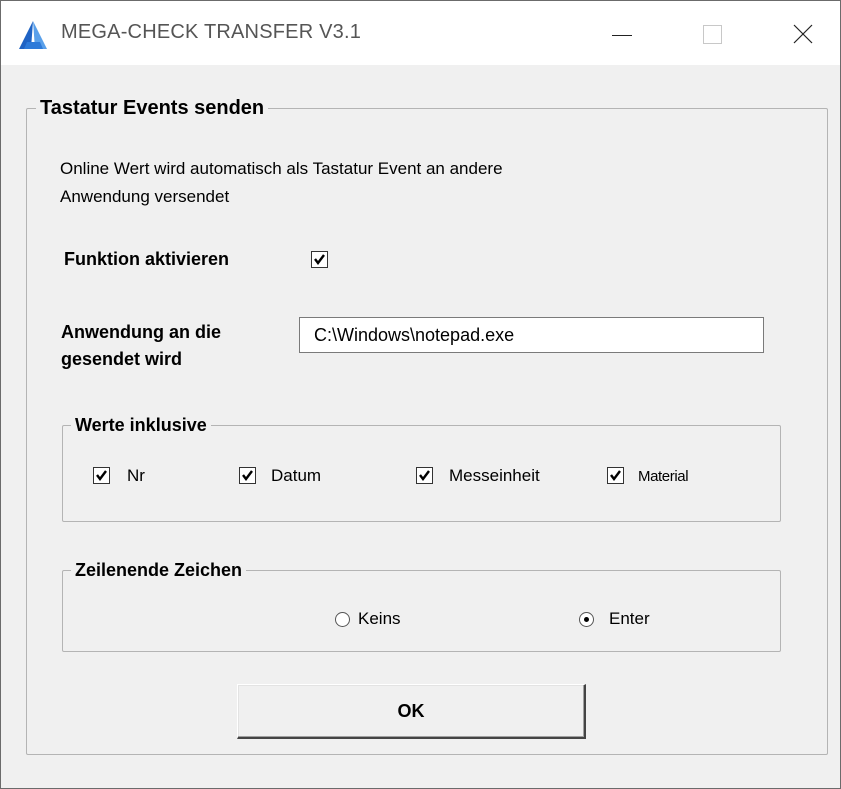  I want to click on line-end-enter-label: Enter, so click(629, 618).